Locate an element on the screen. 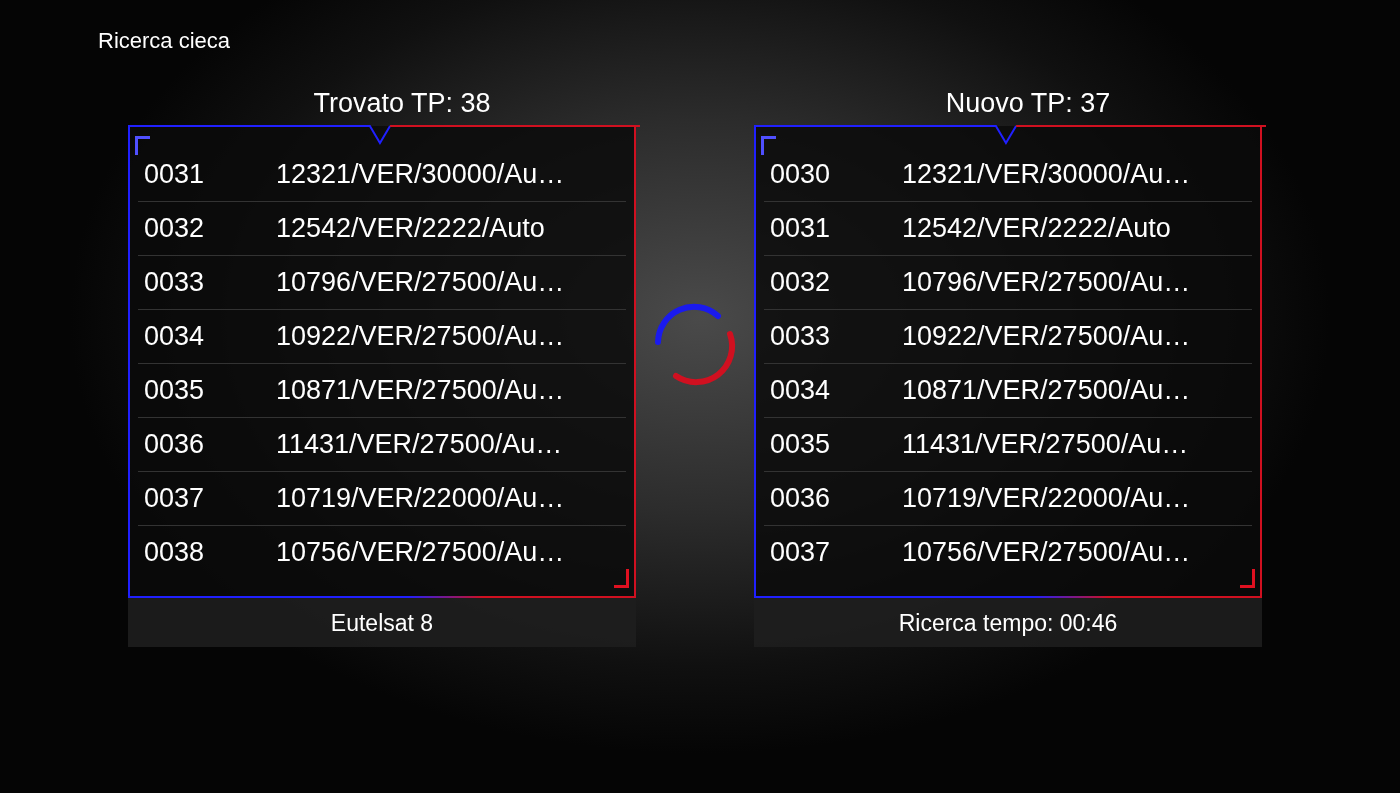 Image resolution: width=1400 pixels, height=793 pixels. transponder-row: 0032 12542/VER/2222/Auto is located at coordinates (382, 229).